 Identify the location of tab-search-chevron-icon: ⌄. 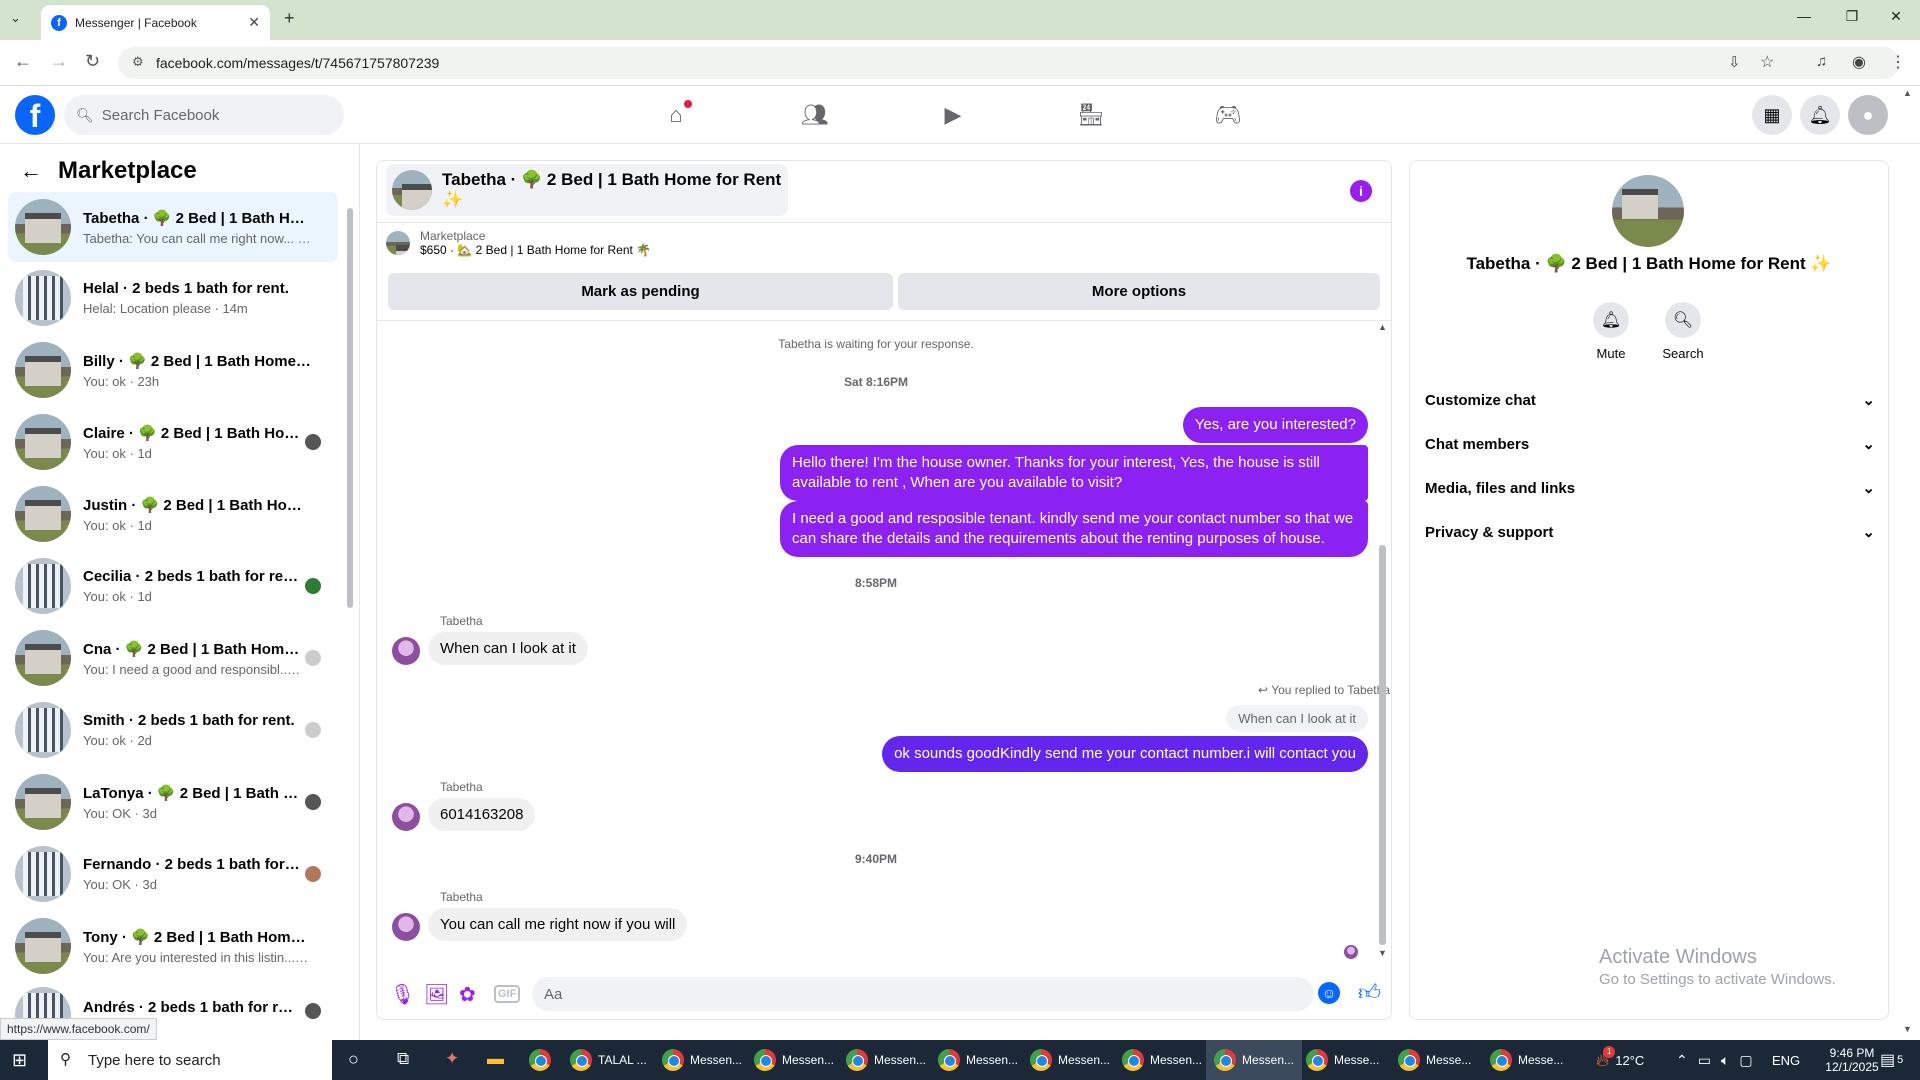
(15, 18).